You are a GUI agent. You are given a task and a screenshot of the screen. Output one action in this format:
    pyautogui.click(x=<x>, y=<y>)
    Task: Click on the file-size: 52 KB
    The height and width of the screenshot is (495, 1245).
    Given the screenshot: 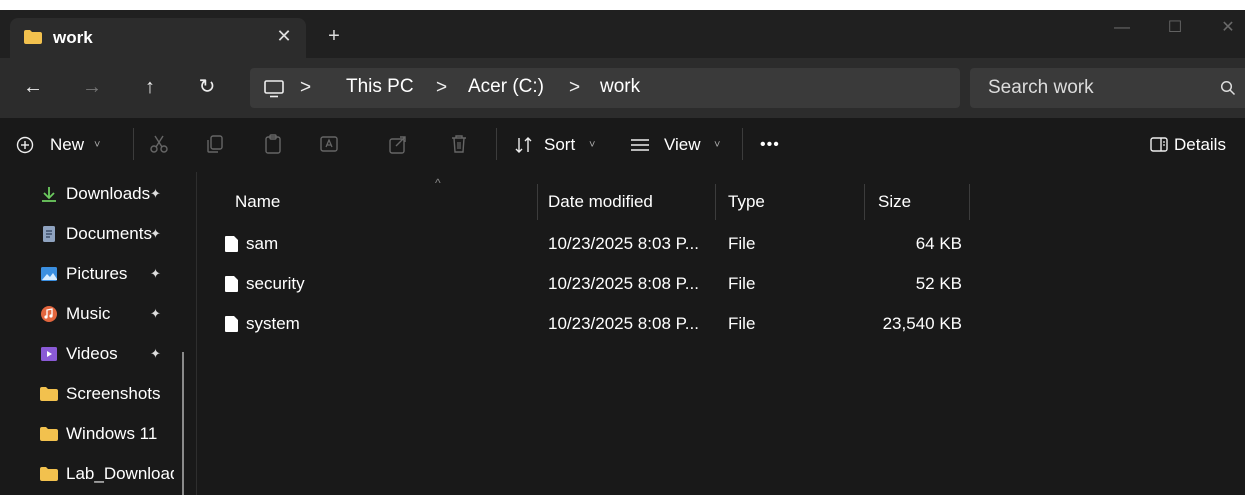 What is the action you would take?
    pyautogui.click(x=938, y=283)
    